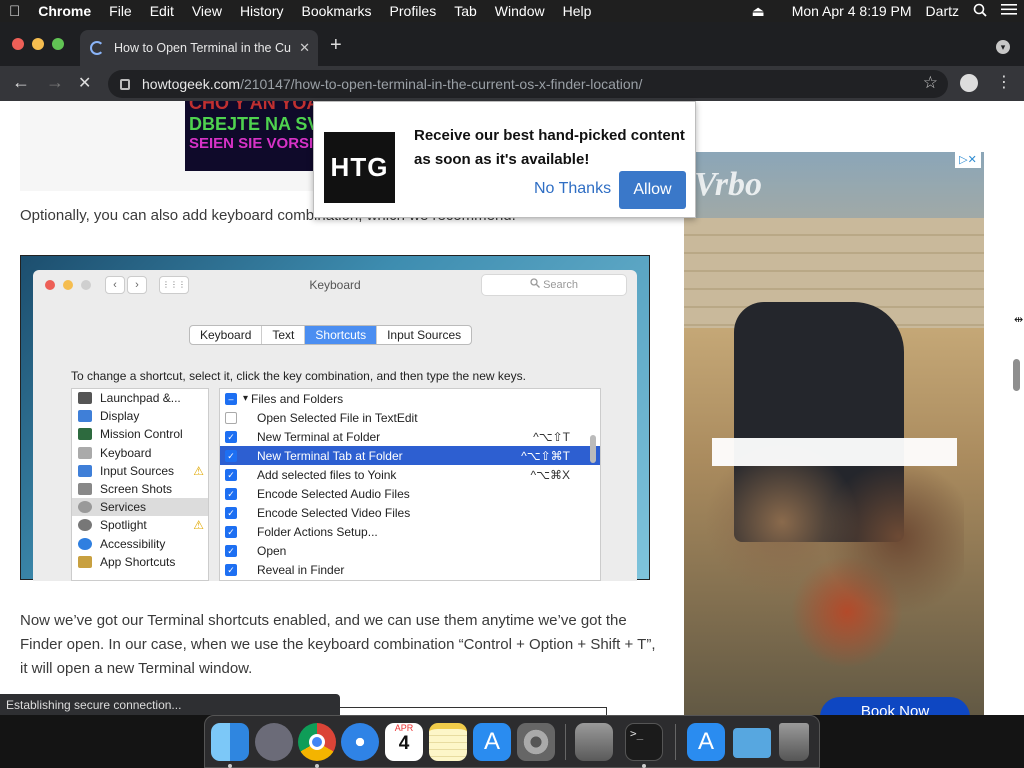  I want to click on stop-loading-button: ✕, so click(84, 83).